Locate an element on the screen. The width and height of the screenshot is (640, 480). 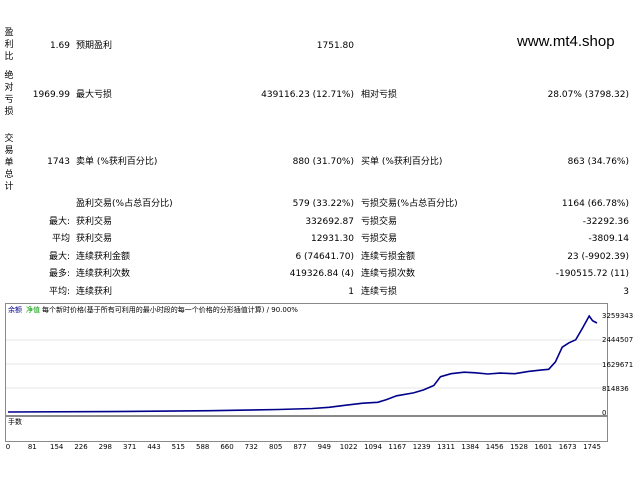
x-tick-label: 1311 is located at coordinates (446, 447).